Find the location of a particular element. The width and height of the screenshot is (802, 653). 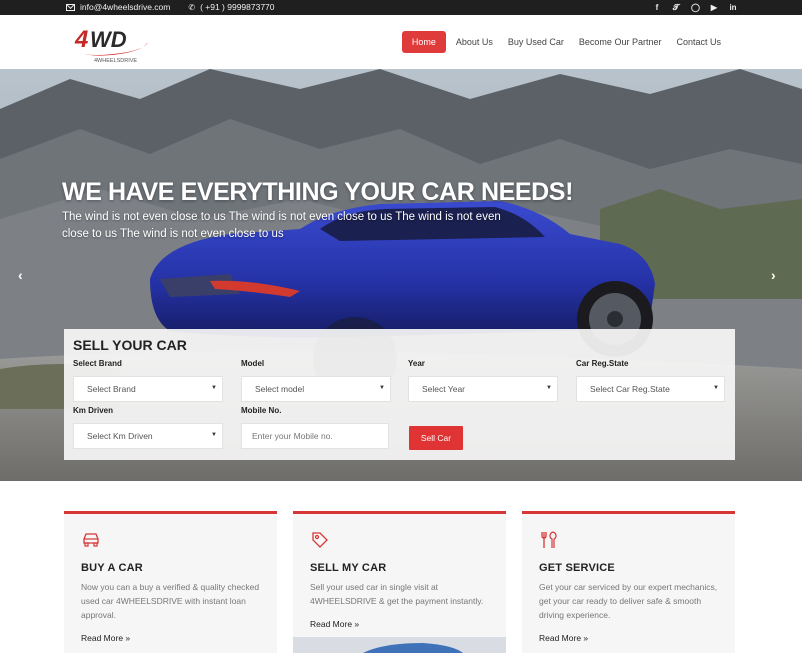

twitter-icon: 𝓣 is located at coordinates (676, 7).